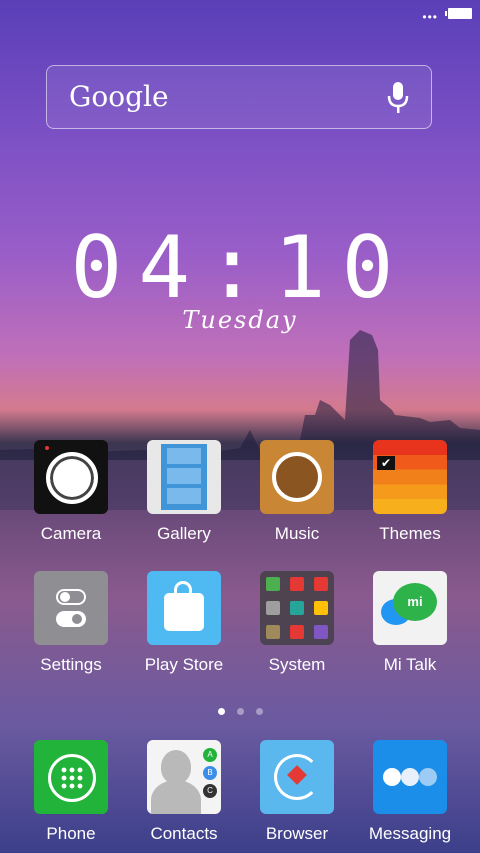 This screenshot has width=480, height=853. What do you see at coordinates (184, 664) in the screenshot?
I see `app-label: Play Store` at bounding box center [184, 664].